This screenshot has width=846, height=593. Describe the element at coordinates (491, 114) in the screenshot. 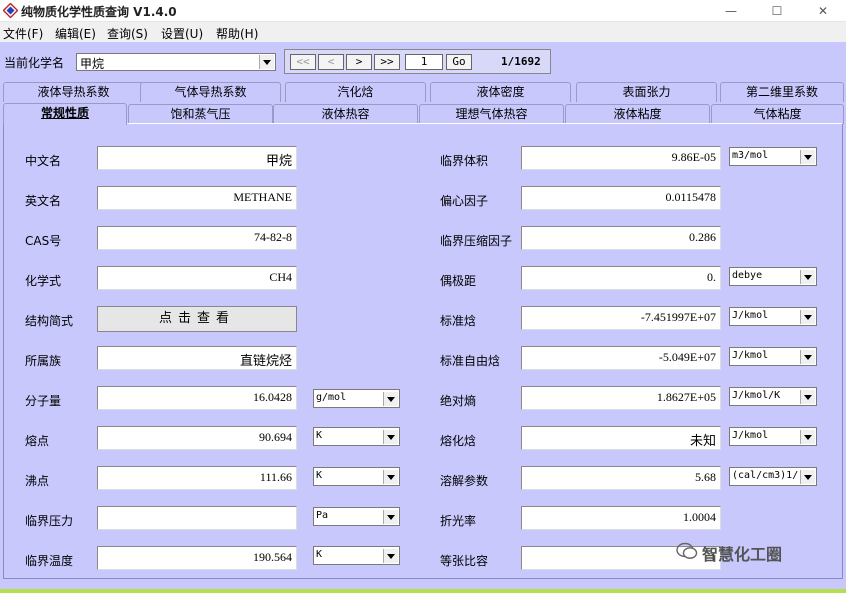

I see `tab-ideal-gas-heat-capacity: 理想气体热容` at that location.